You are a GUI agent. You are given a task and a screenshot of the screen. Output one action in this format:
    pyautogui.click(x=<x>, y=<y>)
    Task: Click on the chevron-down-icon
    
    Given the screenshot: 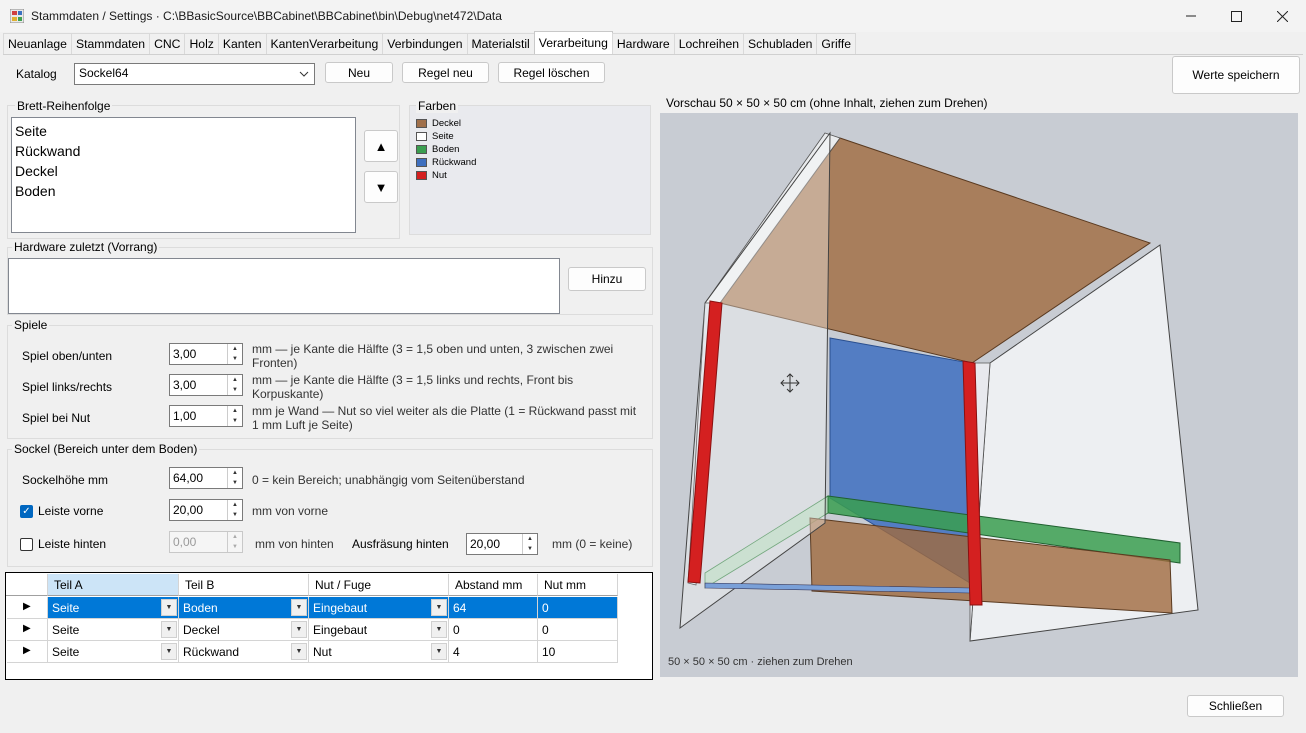 What is the action you would take?
    pyautogui.click(x=304, y=74)
    